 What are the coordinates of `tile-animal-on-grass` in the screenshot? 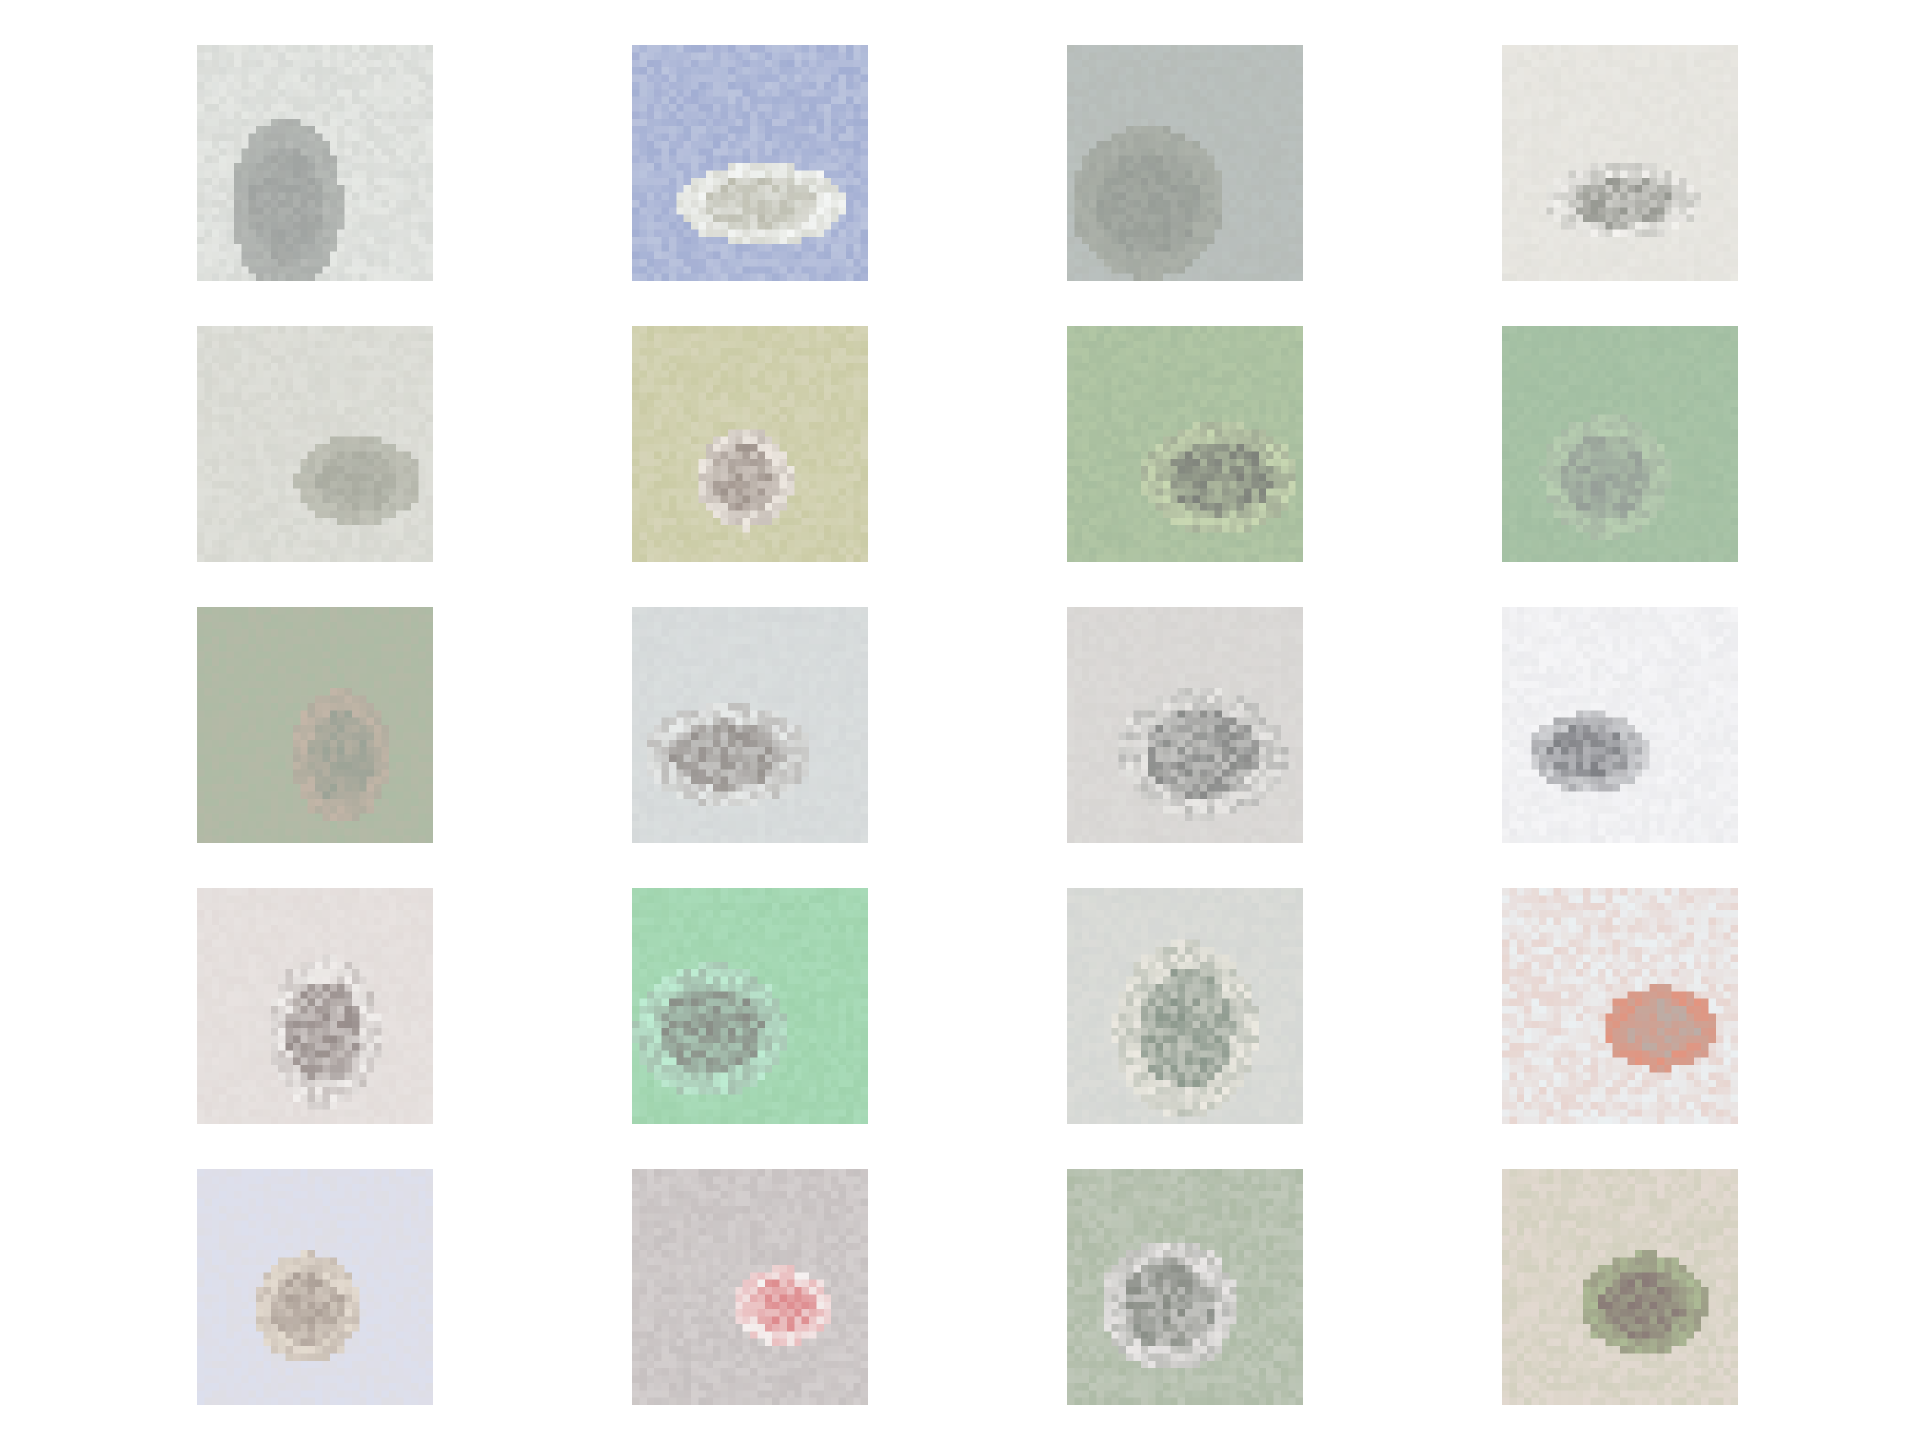 It's located at (750, 444).